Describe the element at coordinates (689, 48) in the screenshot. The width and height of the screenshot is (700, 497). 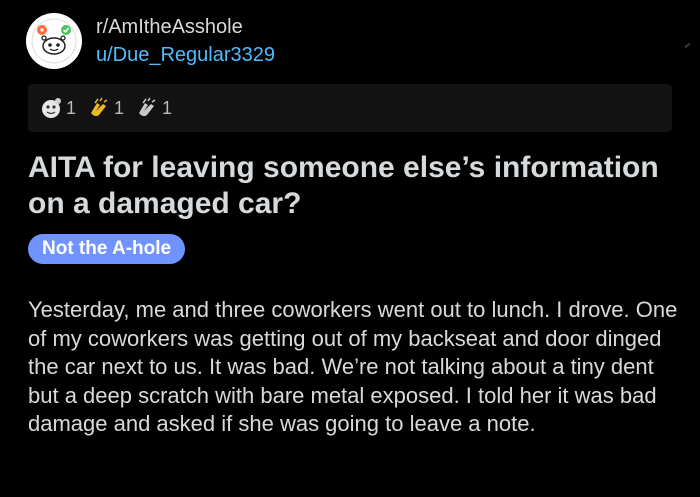
I see `more-options-icon` at that location.